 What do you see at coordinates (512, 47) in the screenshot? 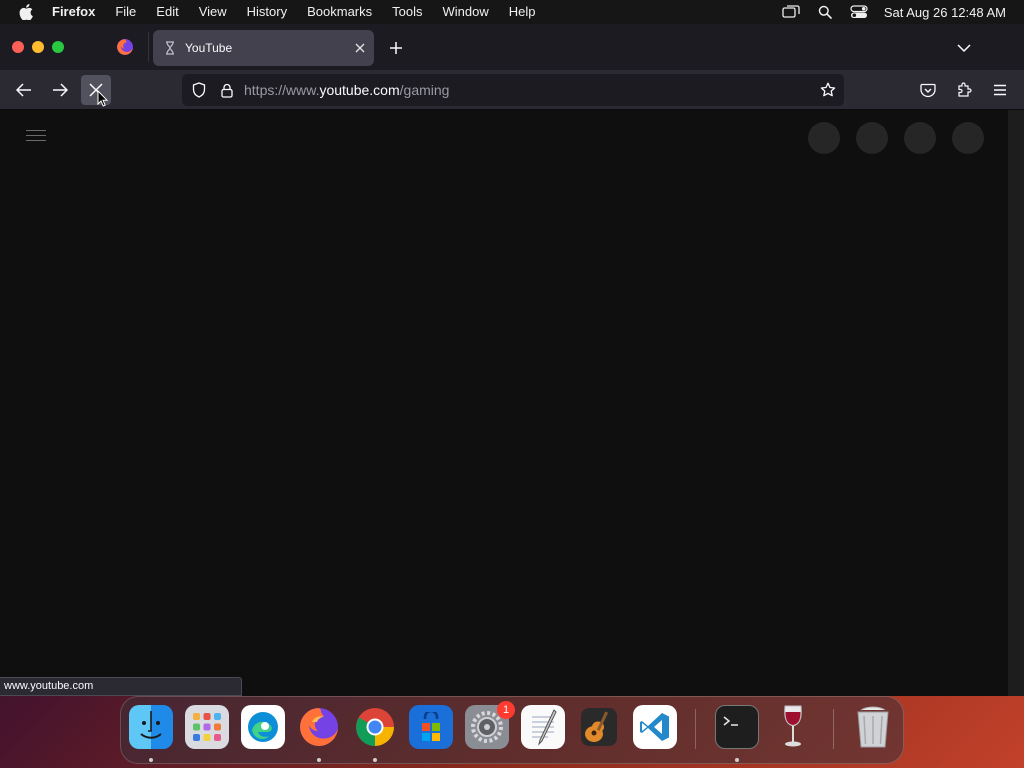
I see `tab-strip: YouTube` at bounding box center [512, 47].